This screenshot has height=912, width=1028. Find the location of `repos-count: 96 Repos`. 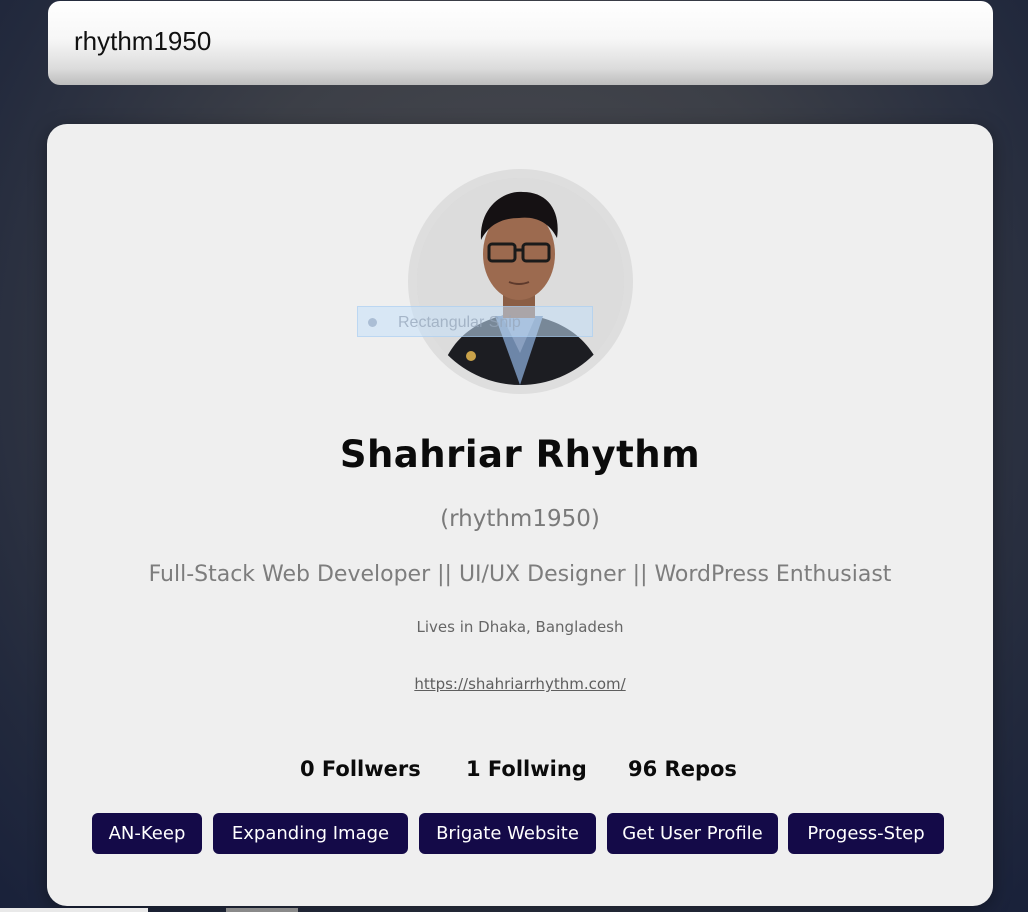

repos-count: 96 Repos is located at coordinates (682, 769).